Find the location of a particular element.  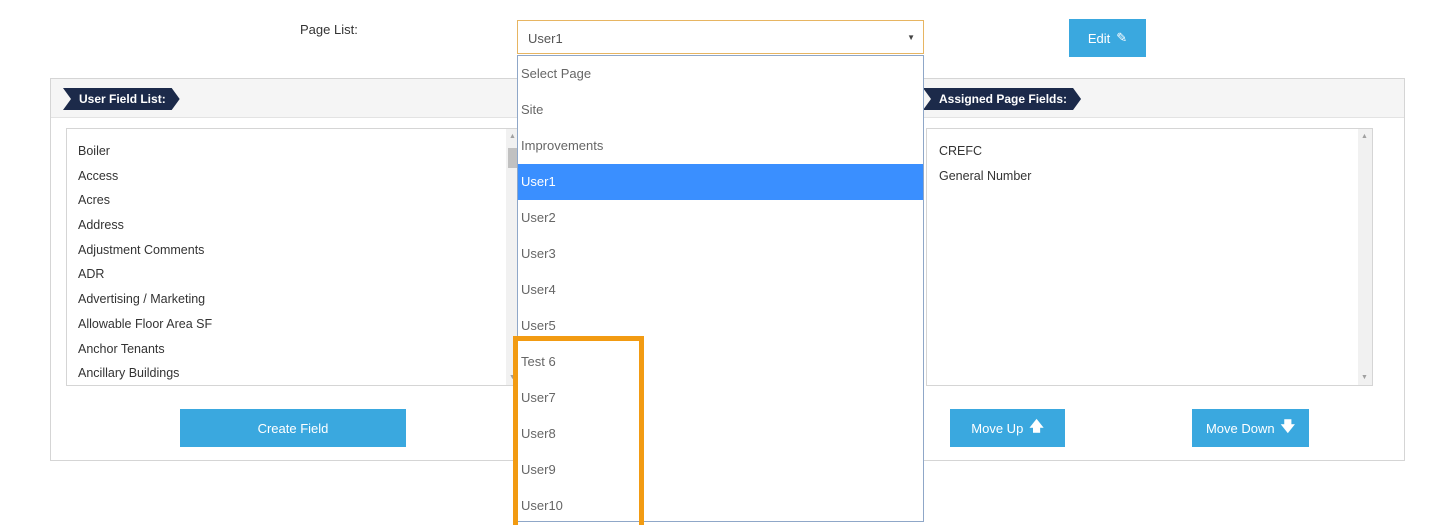

assigned-fields-scrollbar: ▲ ▼ is located at coordinates (1365, 257).